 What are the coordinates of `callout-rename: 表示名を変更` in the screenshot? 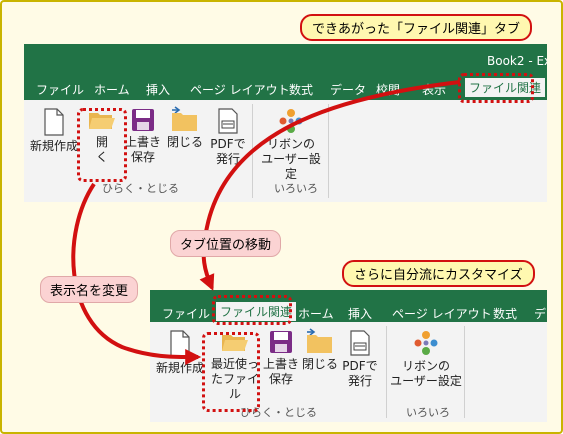 It's located at (89, 289).